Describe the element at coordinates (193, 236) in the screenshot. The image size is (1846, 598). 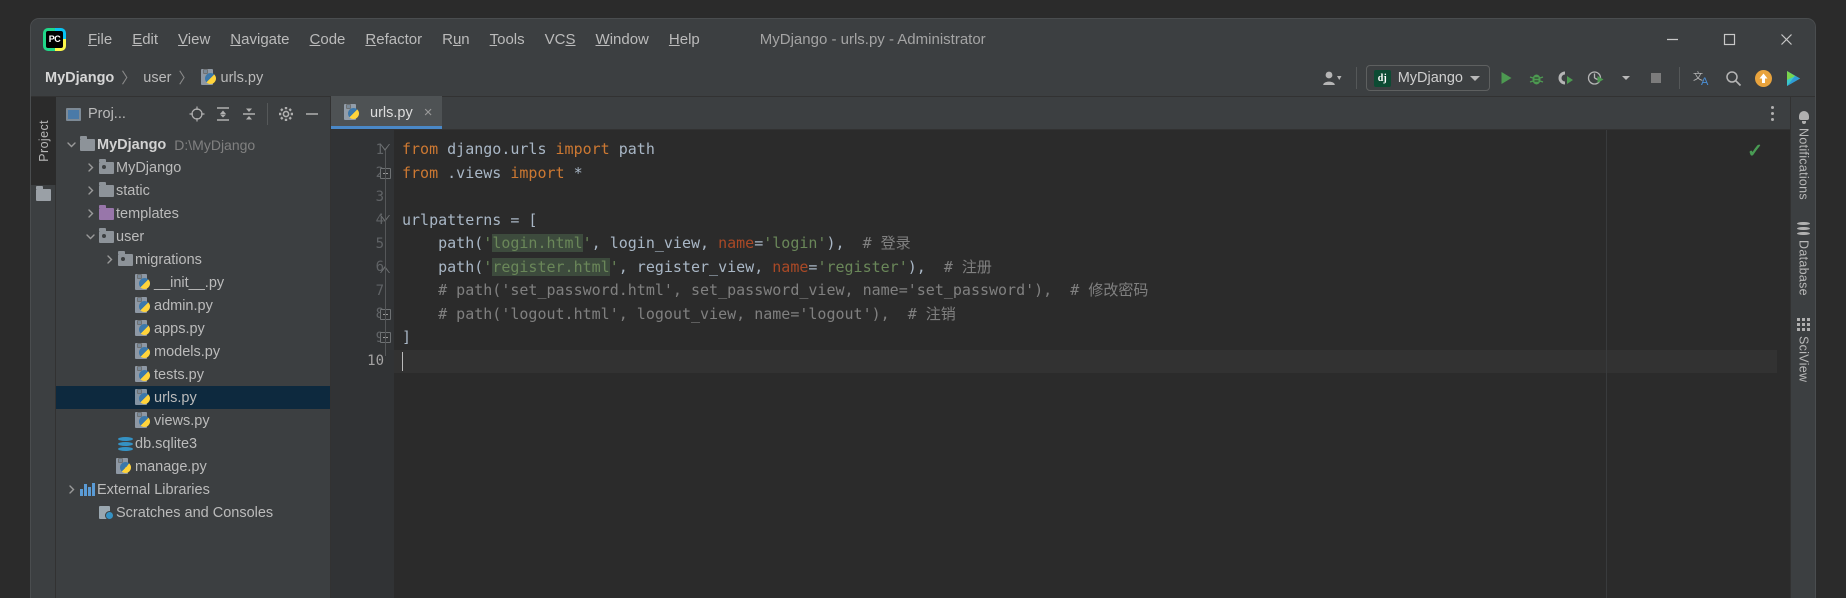
I see `tree-item-user: user` at that location.